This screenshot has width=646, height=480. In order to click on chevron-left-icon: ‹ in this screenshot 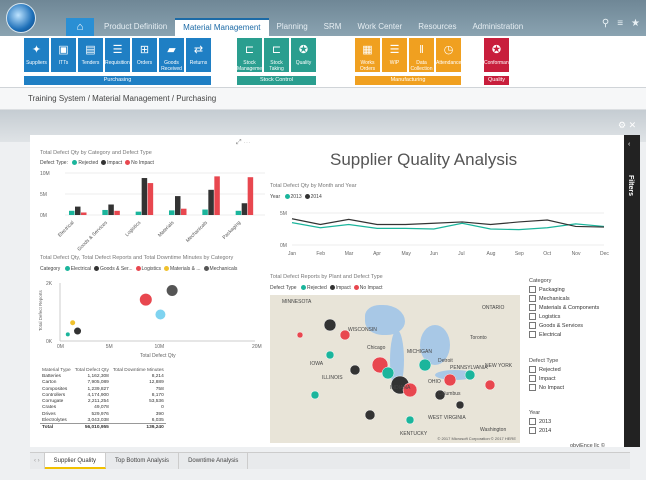, I will do `click(629, 144)`.